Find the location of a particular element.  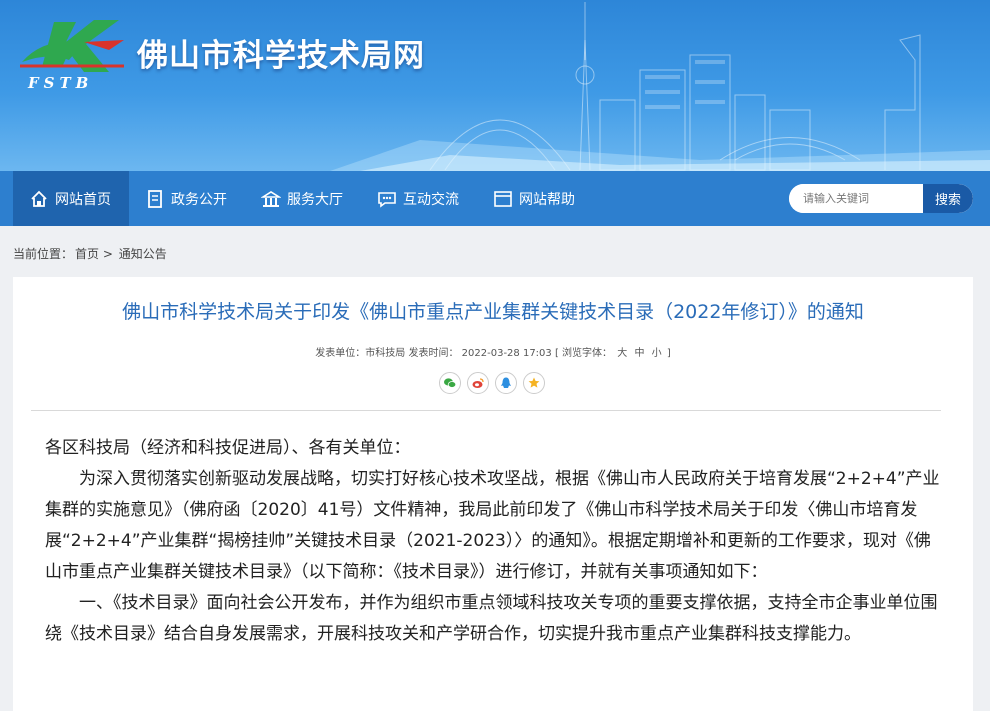

nav-item-help: 网站帮助 is located at coordinates (534, 198).